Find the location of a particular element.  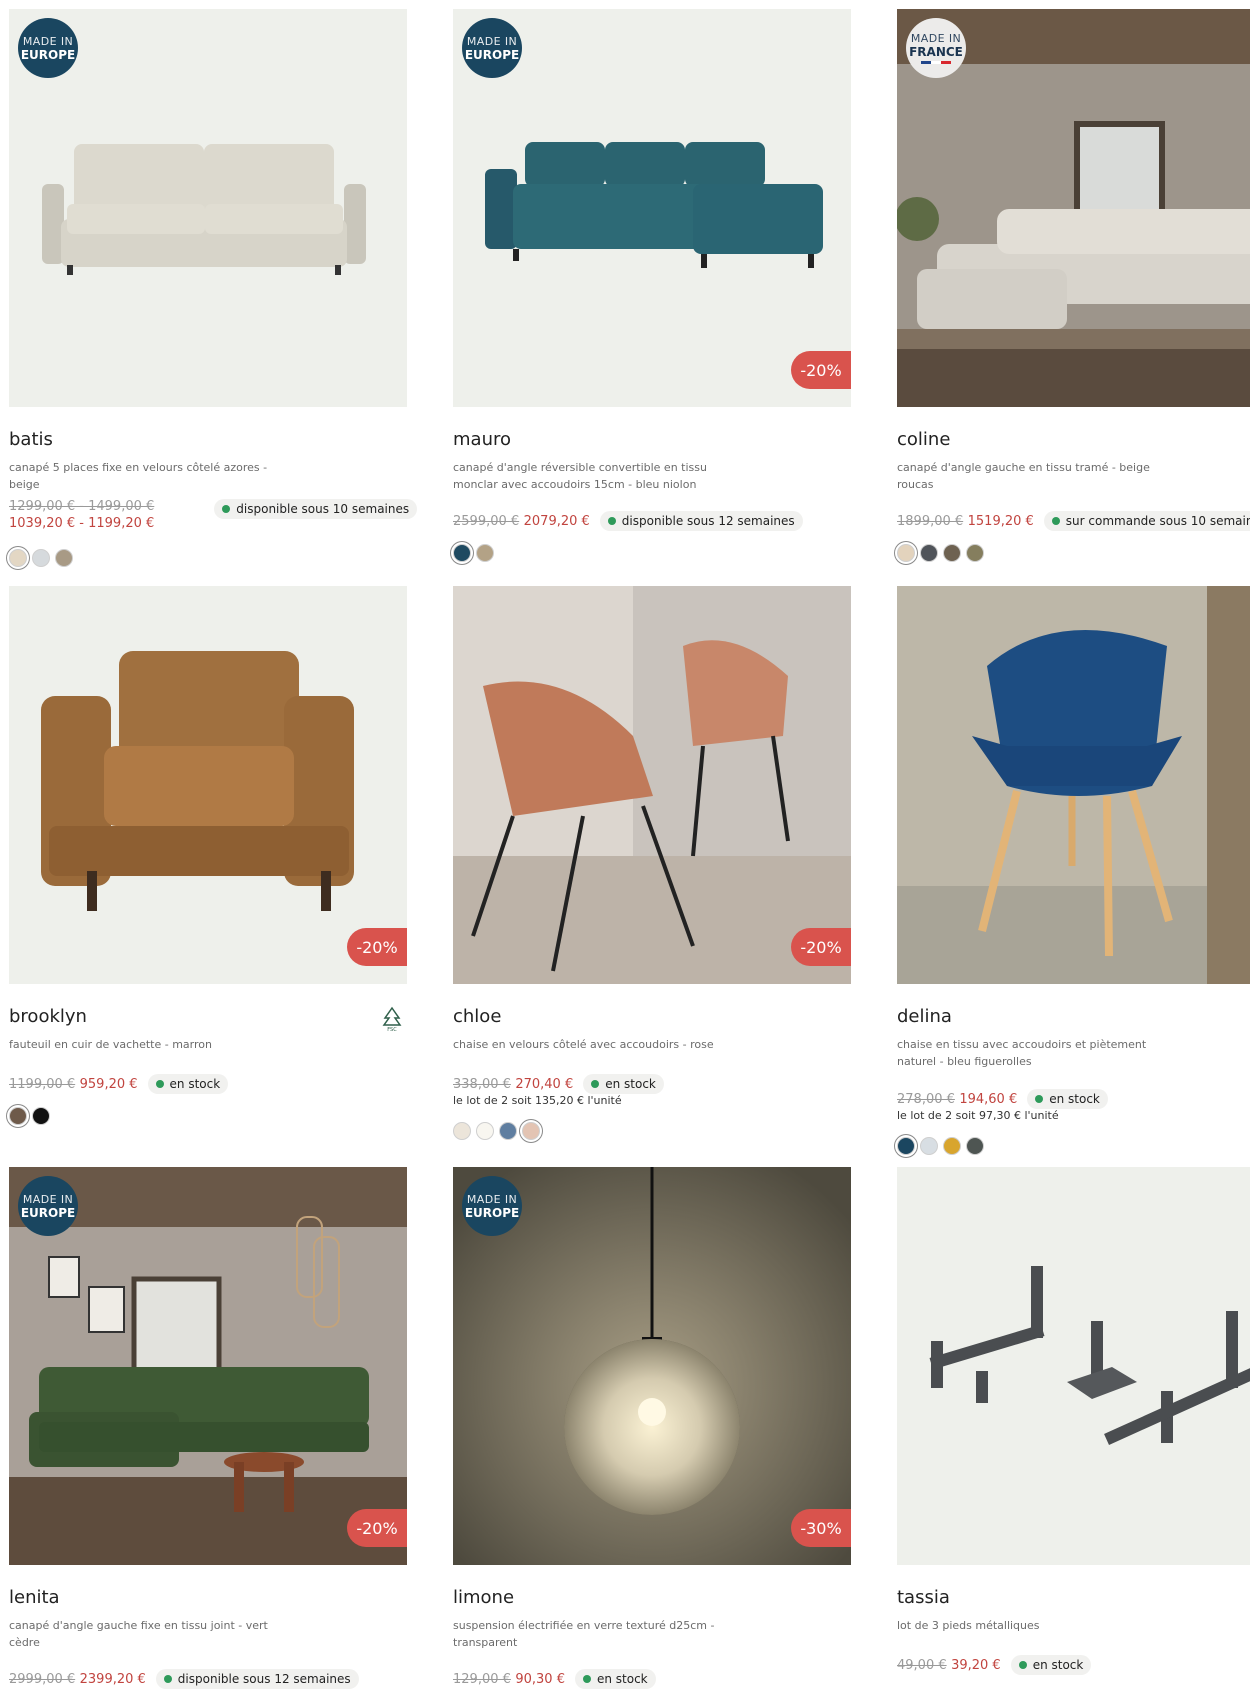

new-price: 959,20 € is located at coordinates (108, 1084).